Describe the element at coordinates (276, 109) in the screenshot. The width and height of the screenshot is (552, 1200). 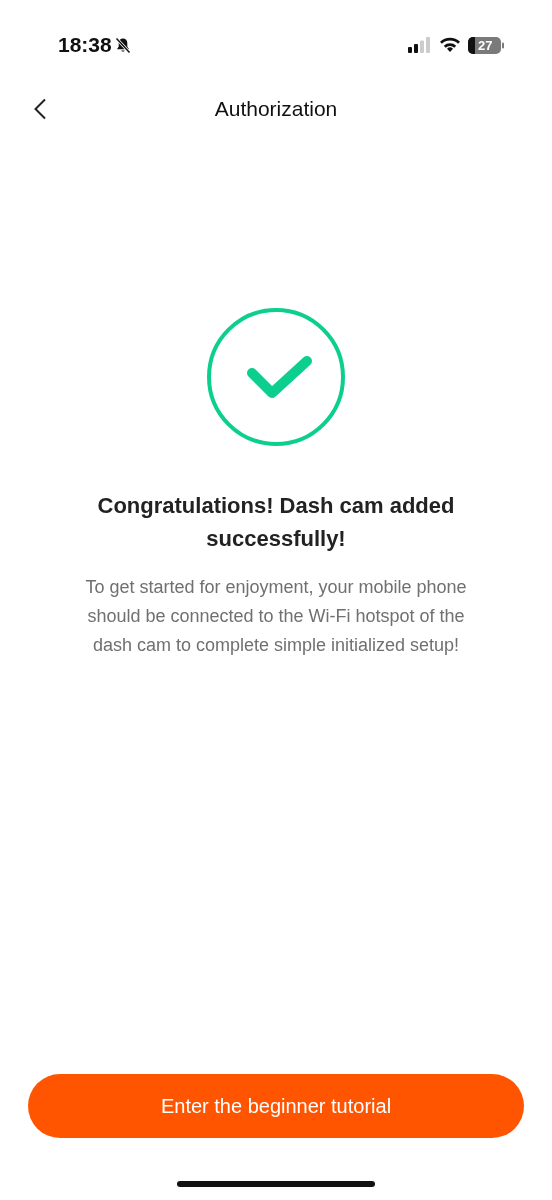
I see `page-title: Authorization` at that location.